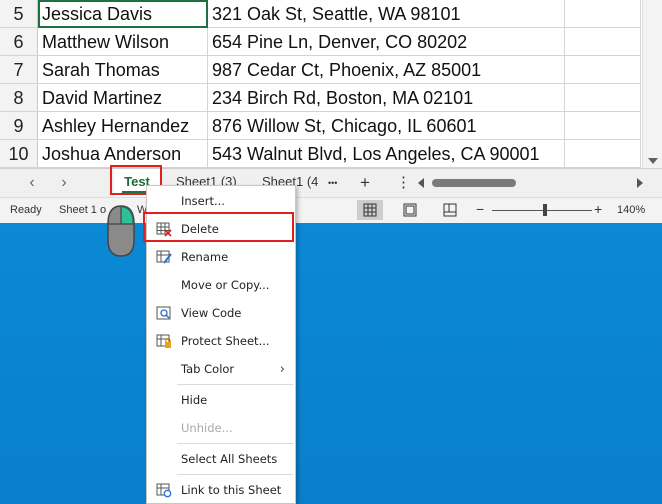  What do you see at coordinates (403, 183) in the screenshot?
I see `options-icon: ⋮` at bounding box center [403, 183].